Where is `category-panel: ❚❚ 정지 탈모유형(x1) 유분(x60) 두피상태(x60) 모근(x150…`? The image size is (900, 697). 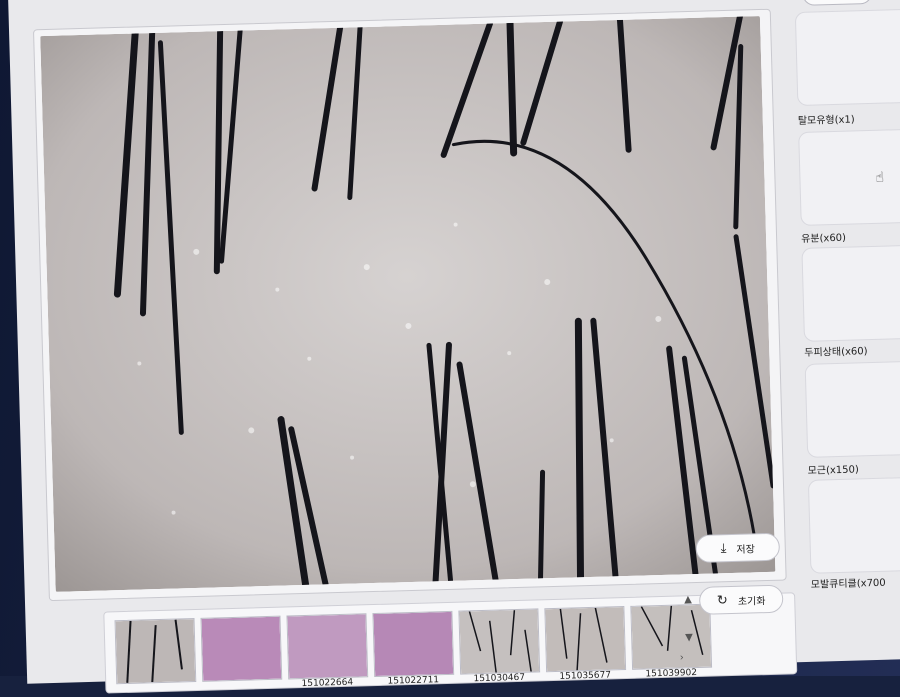 category-panel: ❚❚ 정지 탈모유형(x1) 유분(x60) 두피상태(x60) 모근(x150… is located at coordinates (847, 331).